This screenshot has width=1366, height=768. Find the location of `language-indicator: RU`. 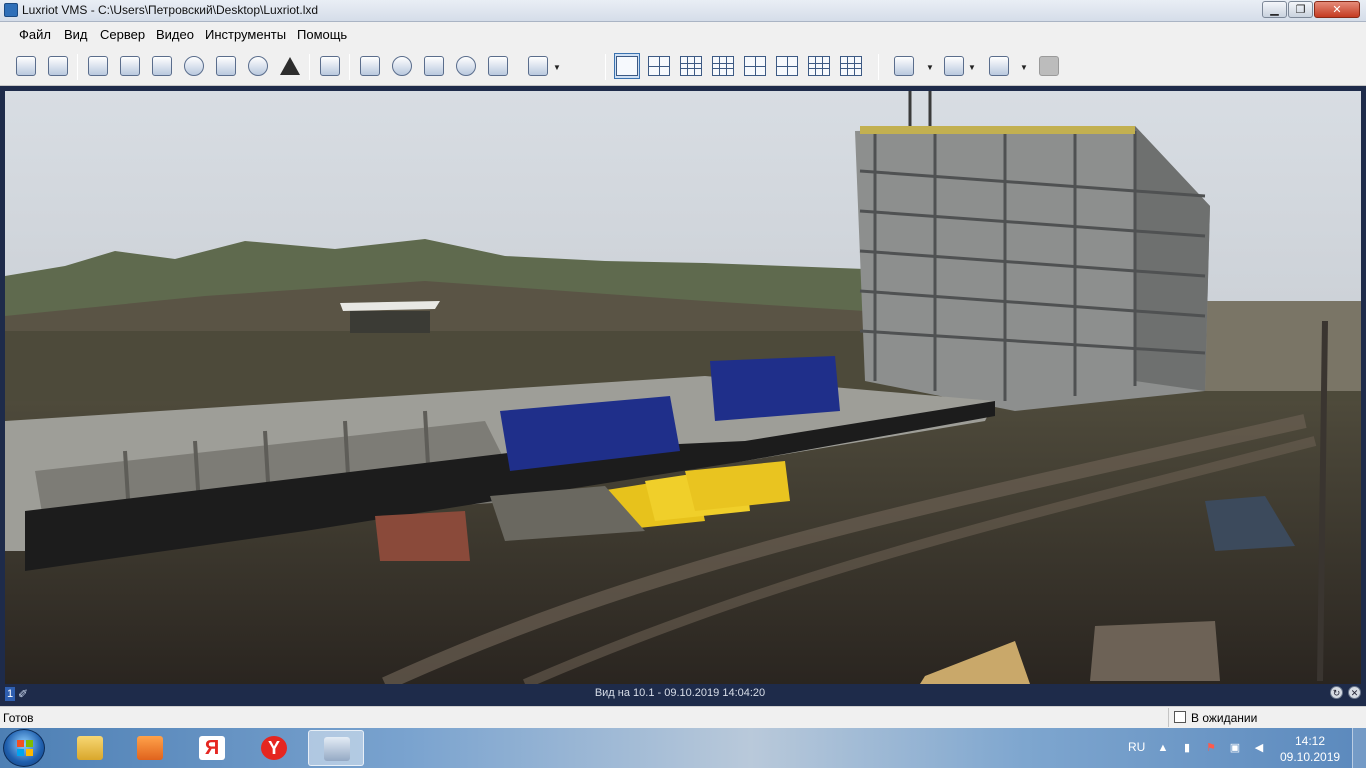

language-indicator: RU is located at coordinates (1136, 747).